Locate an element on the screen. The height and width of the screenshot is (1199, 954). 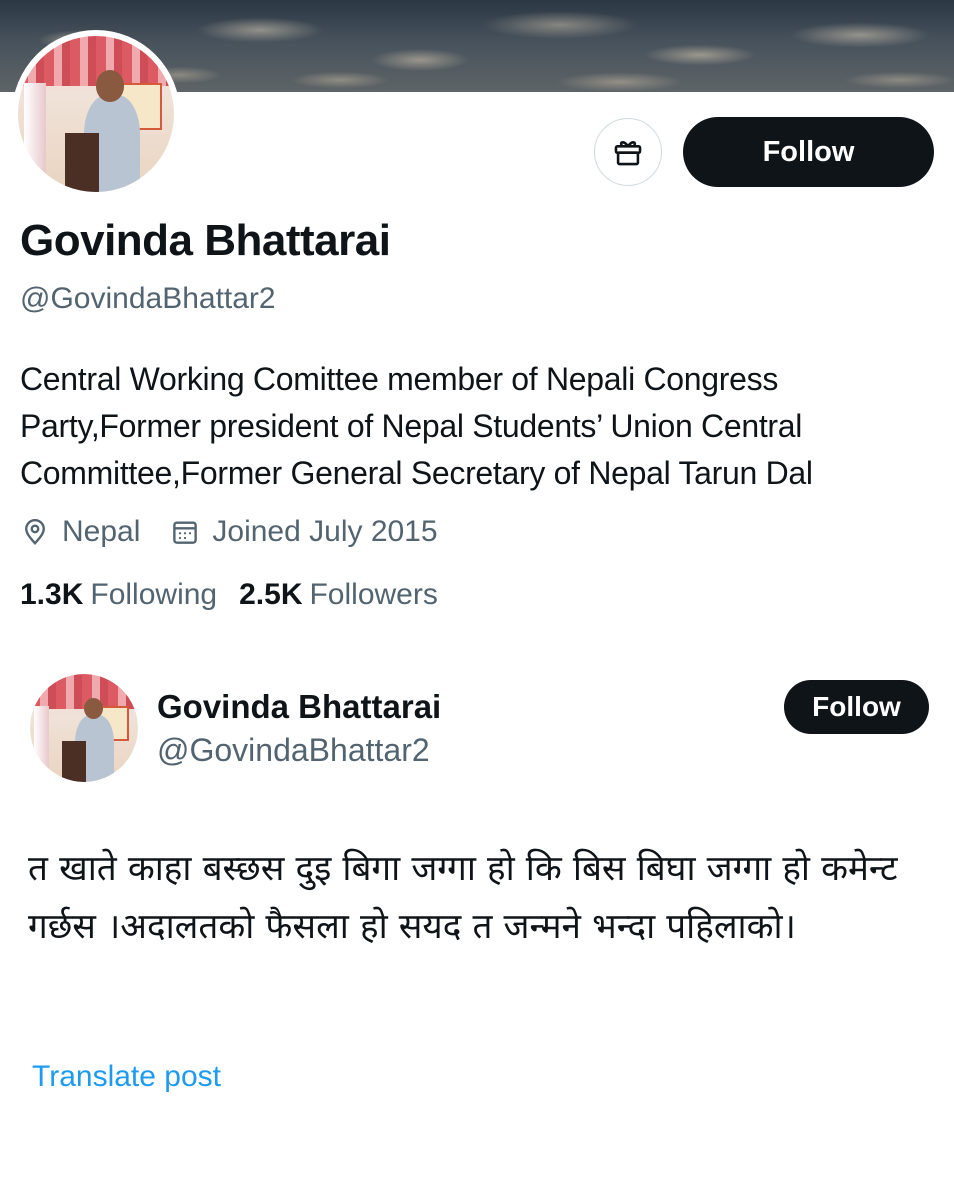
joined-text: Joined July 2015 is located at coordinates (325, 531).